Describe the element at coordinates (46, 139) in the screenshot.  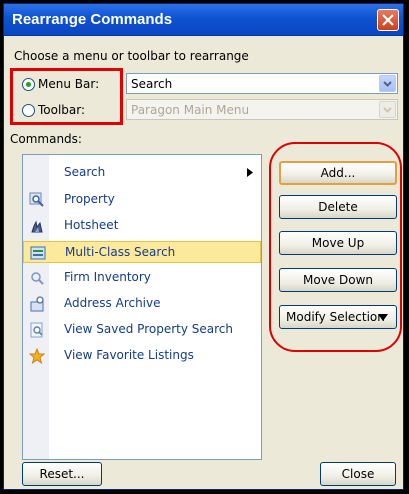
I see `commands-label: Commands:` at that location.